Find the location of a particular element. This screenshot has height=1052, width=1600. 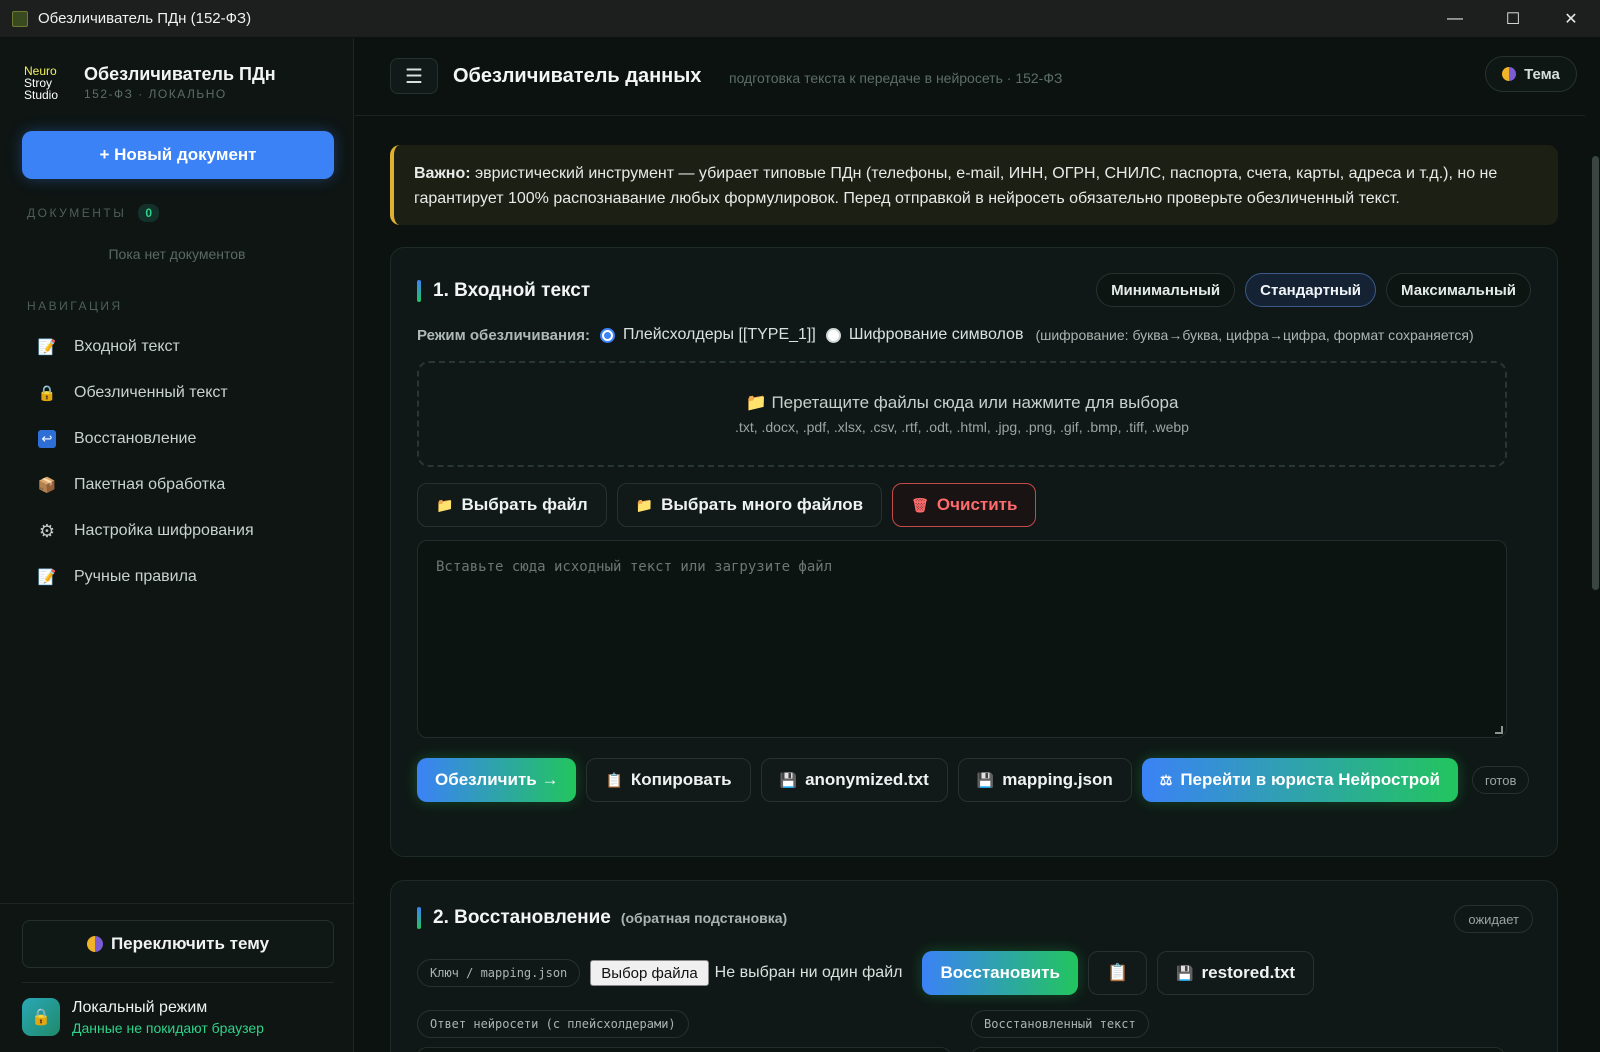

sidebar-item-label: Настройка шифрования is located at coordinates (164, 530).